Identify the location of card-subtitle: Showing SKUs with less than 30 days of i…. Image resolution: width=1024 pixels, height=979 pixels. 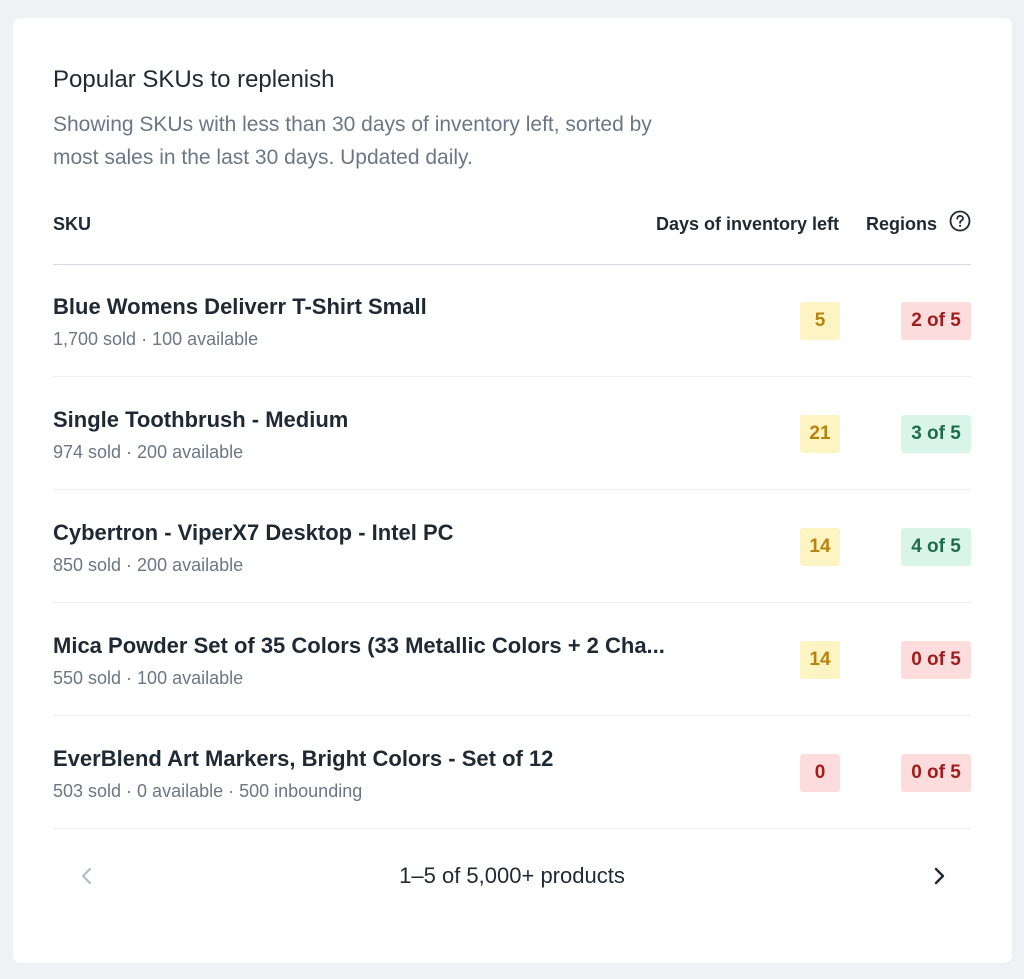
(352, 141).